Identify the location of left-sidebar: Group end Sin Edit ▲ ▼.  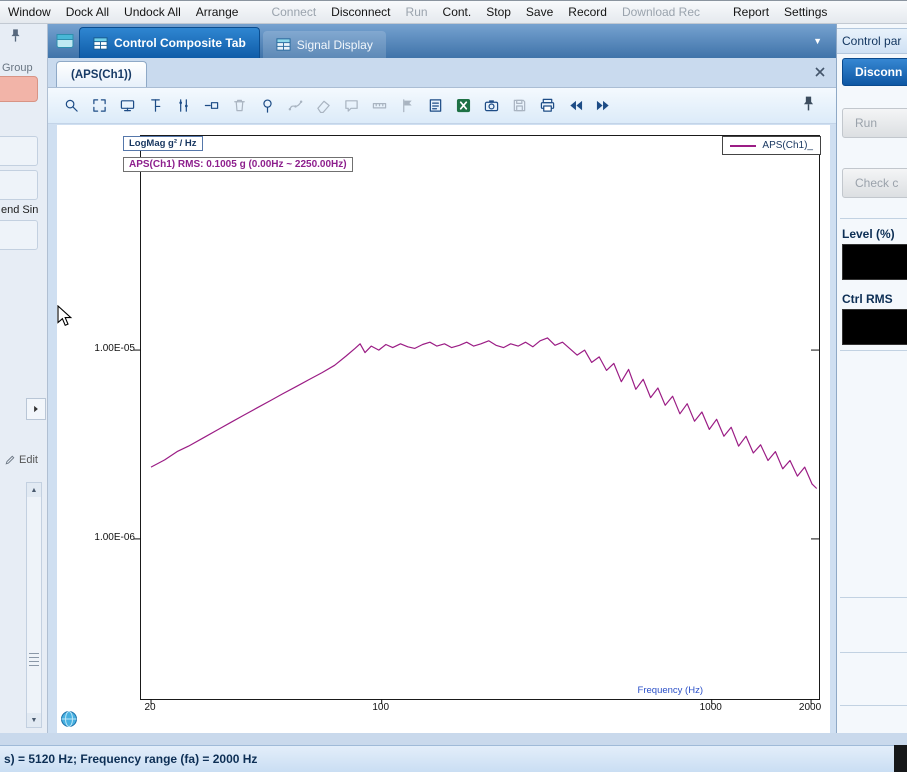
(24, 378).